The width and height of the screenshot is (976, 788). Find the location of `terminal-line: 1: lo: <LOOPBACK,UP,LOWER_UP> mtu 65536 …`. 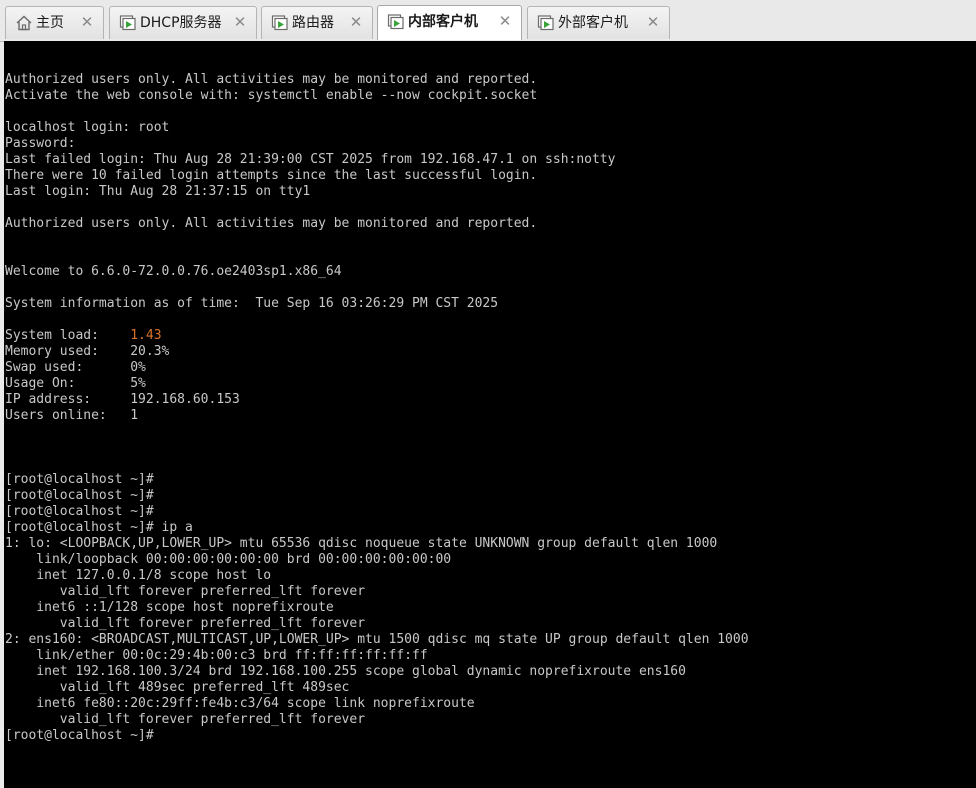

terminal-line: 1: lo: <LOOPBACK,UP,LOWER_UP> mtu 65536 … is located at coordinates (361, 543).